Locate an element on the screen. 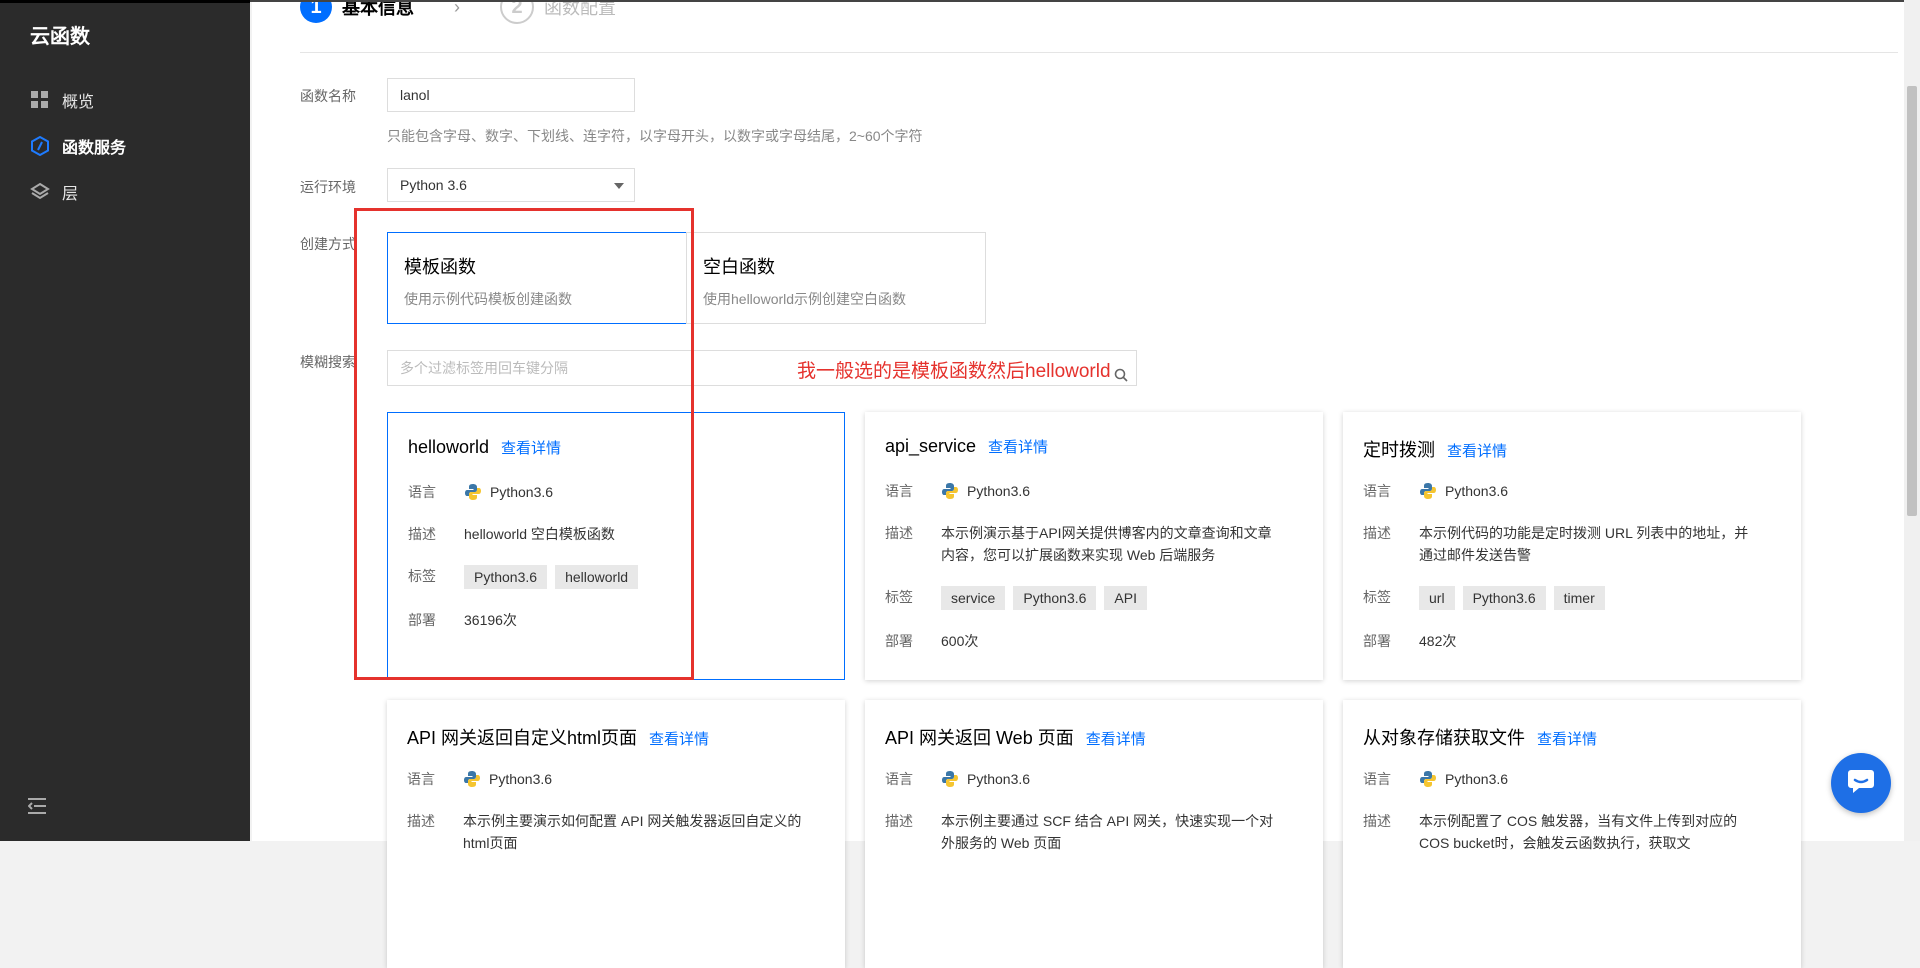  sidebar-item-layers: 层 is located at coordinates (54, 192).